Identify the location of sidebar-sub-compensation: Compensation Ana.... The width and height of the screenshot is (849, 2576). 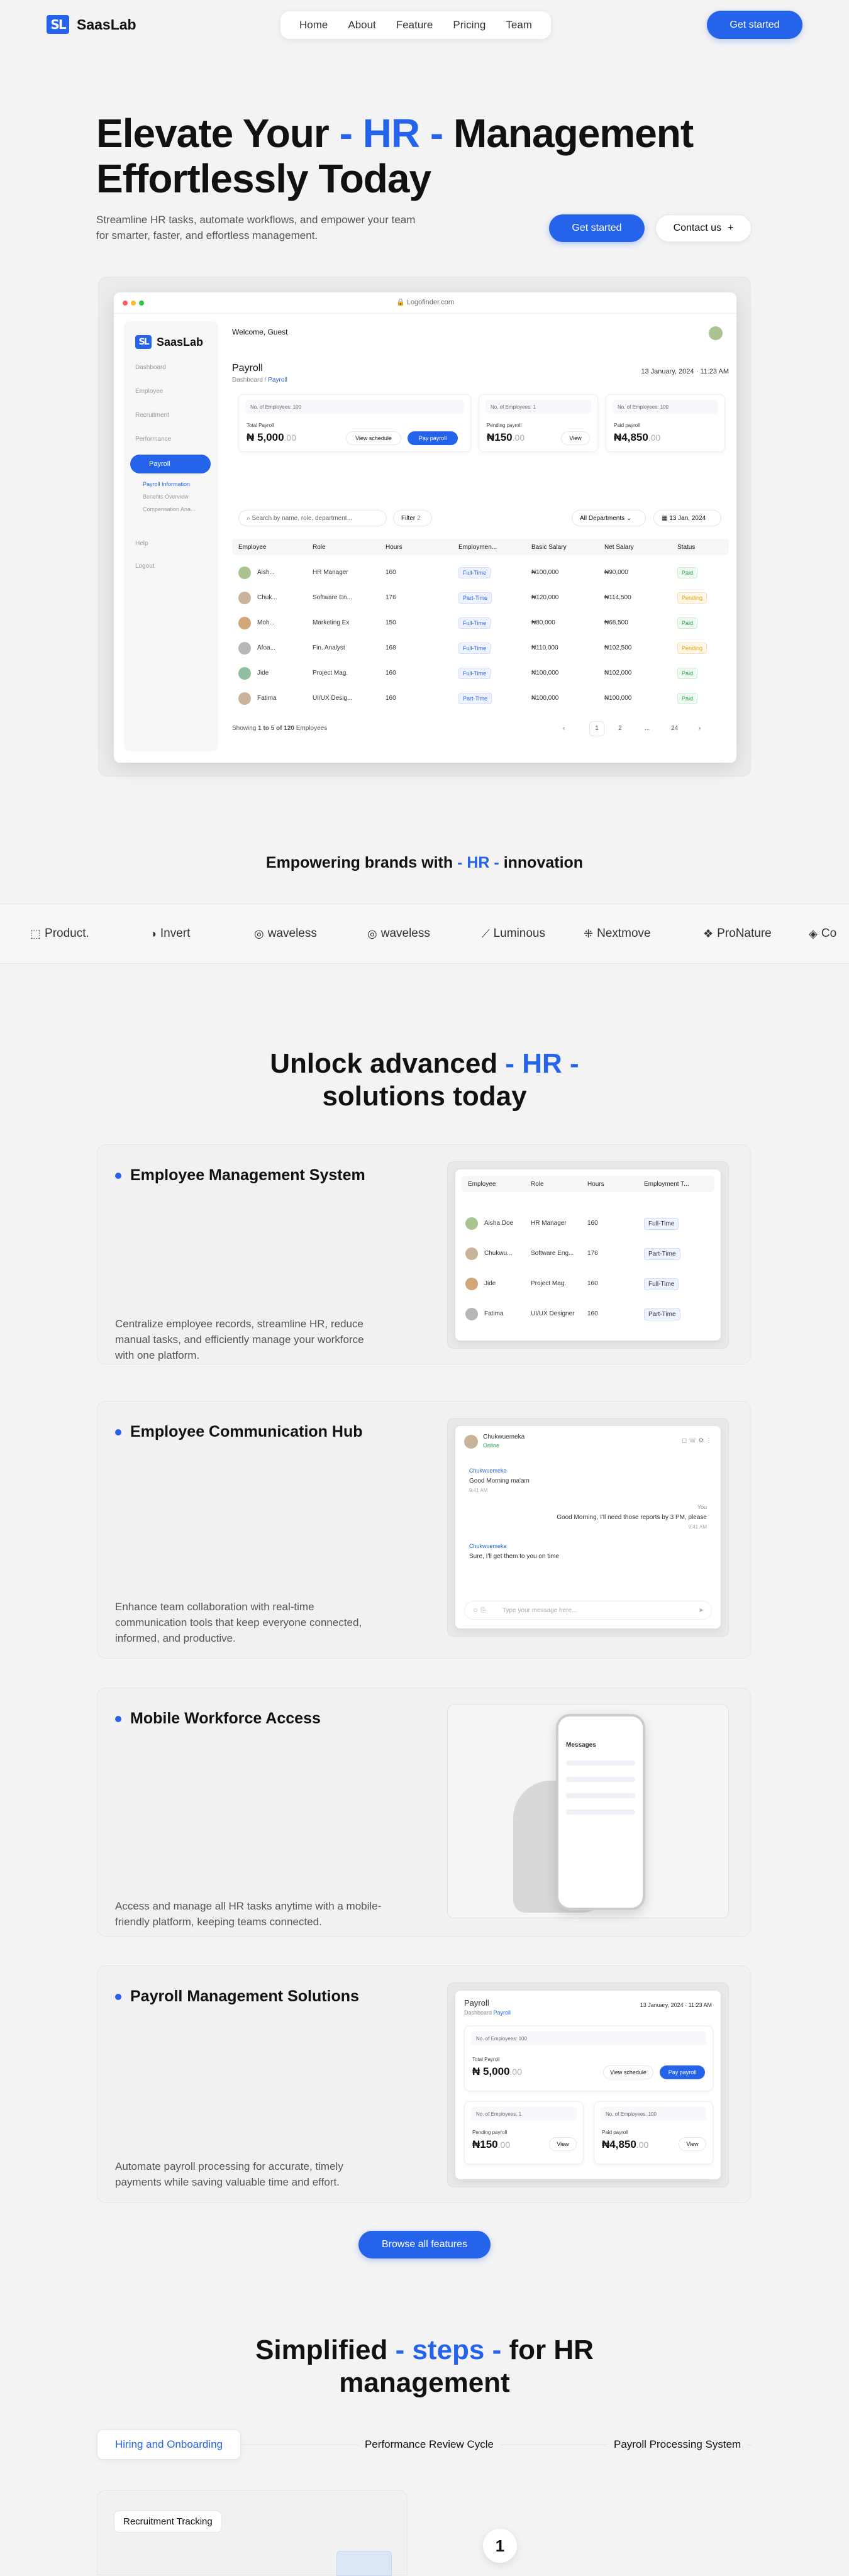
(169, 509).